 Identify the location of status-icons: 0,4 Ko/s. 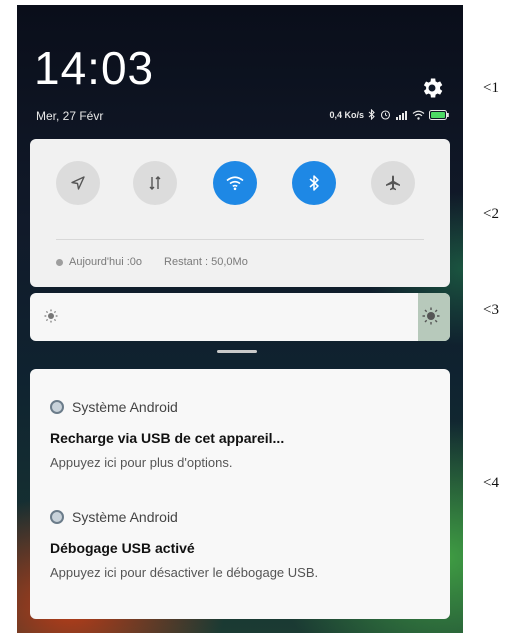
(389, 114).